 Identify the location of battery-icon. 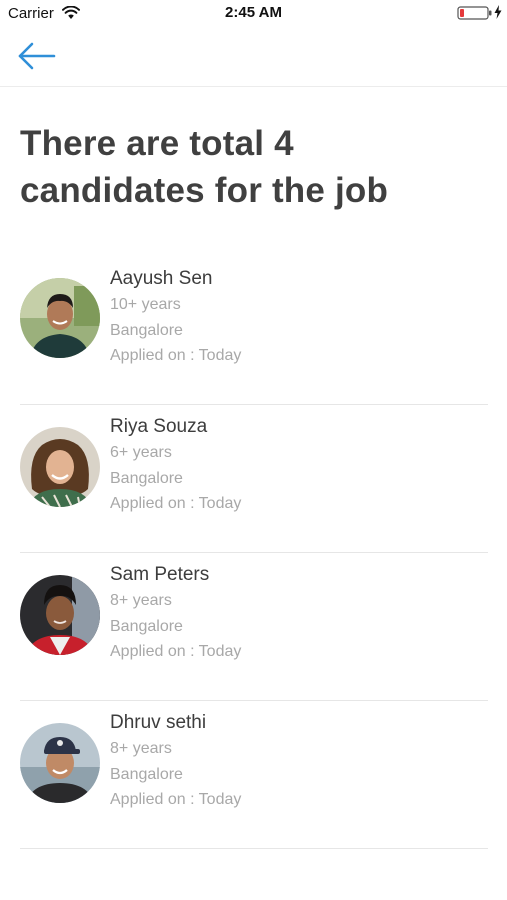
(474, 13).